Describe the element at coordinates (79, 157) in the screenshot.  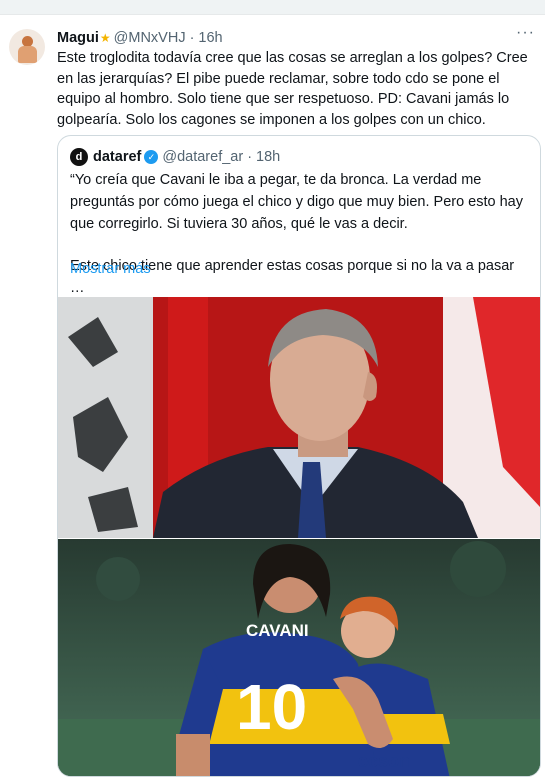
I see `quoted-author-avatar: d` at that location.